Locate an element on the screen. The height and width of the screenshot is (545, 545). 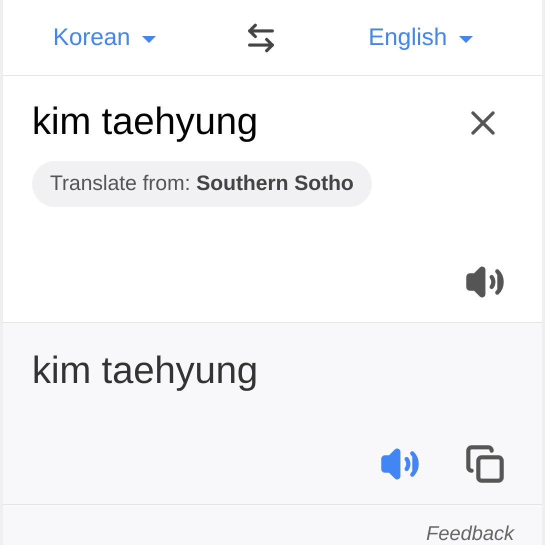
translate-from-suggestion: Translate from: Southern Sotho is located at coordinates (202, 184).